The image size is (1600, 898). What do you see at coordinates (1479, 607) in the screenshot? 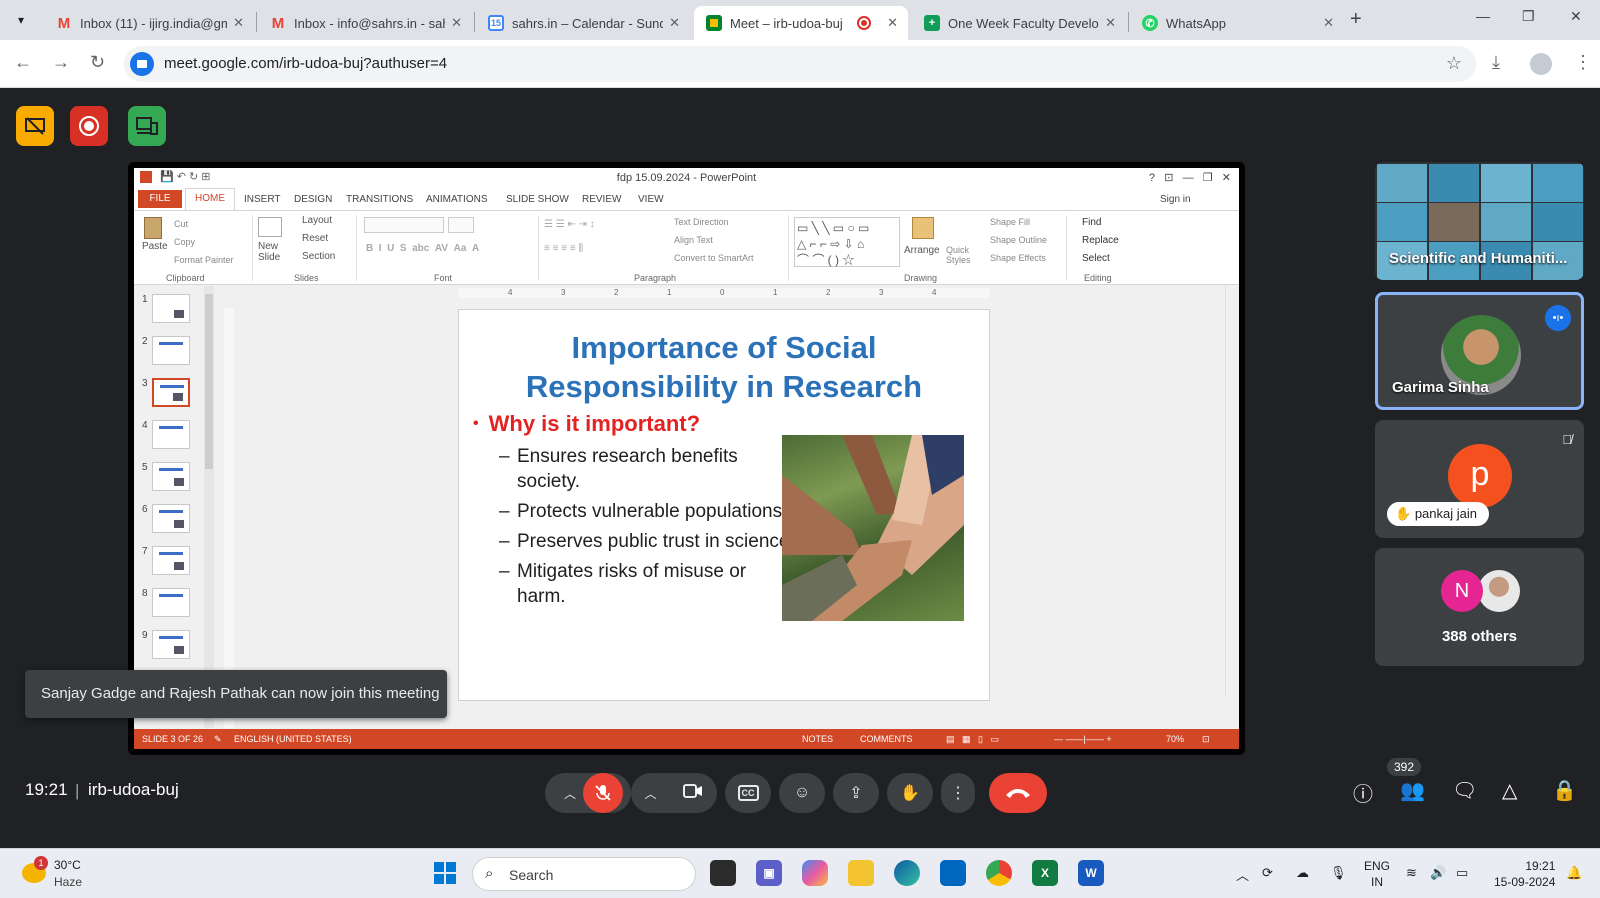
I see `others-tile: N 388 others` at bounding box center [1479, 607].